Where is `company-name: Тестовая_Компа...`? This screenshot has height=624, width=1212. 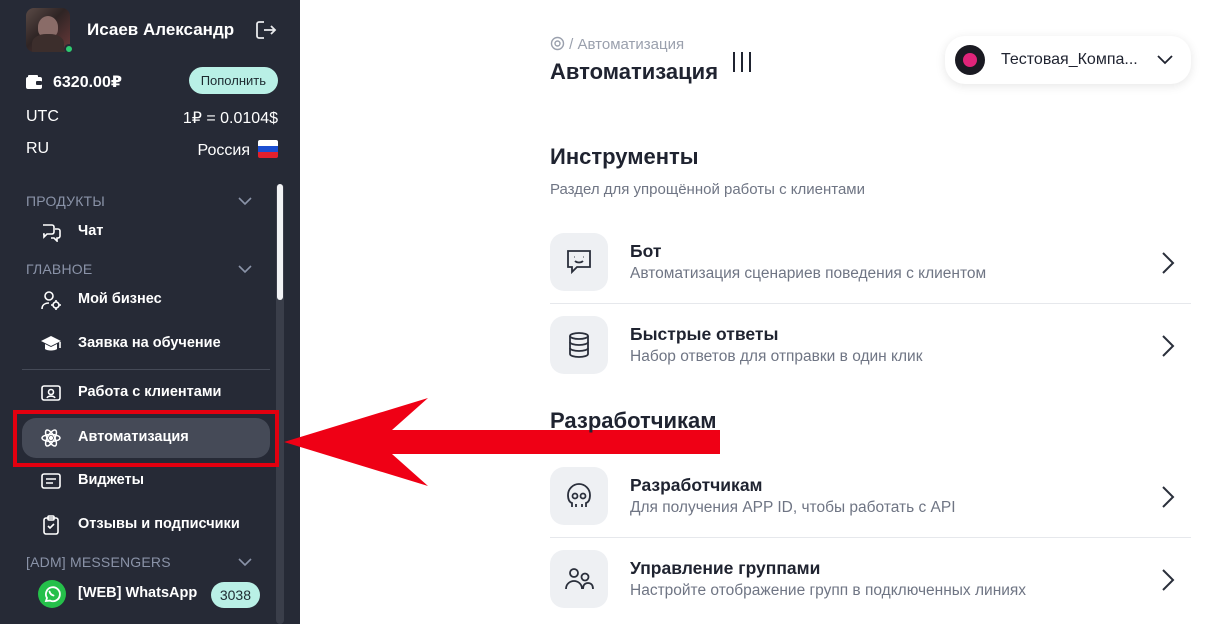 company-name: Тестовая_Компа... is located at coordinates (1069, 59).